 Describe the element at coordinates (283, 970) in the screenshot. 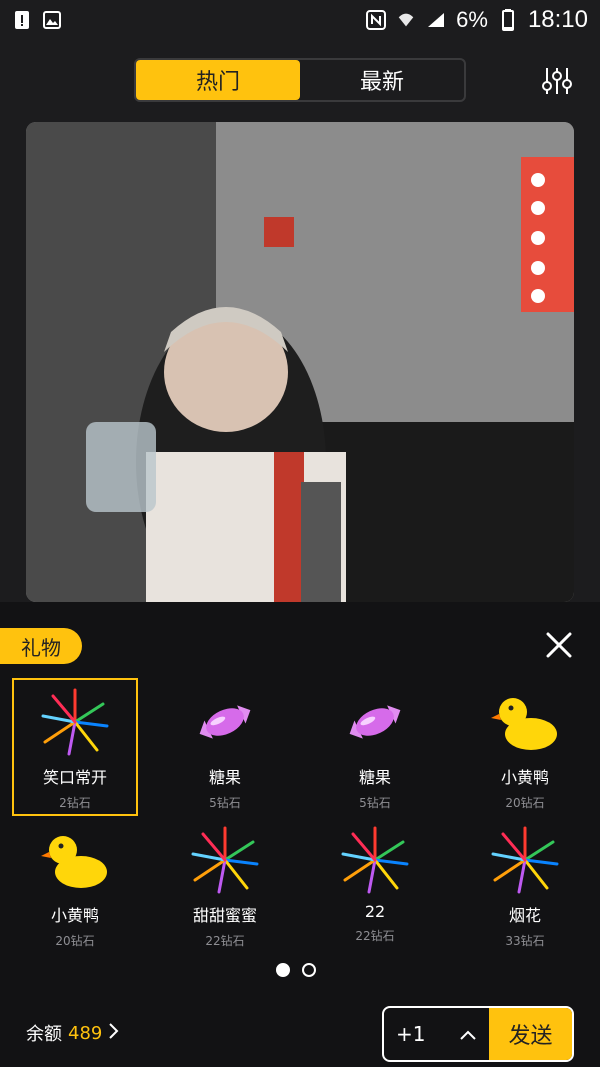

I see `page-dot-active` at that location.